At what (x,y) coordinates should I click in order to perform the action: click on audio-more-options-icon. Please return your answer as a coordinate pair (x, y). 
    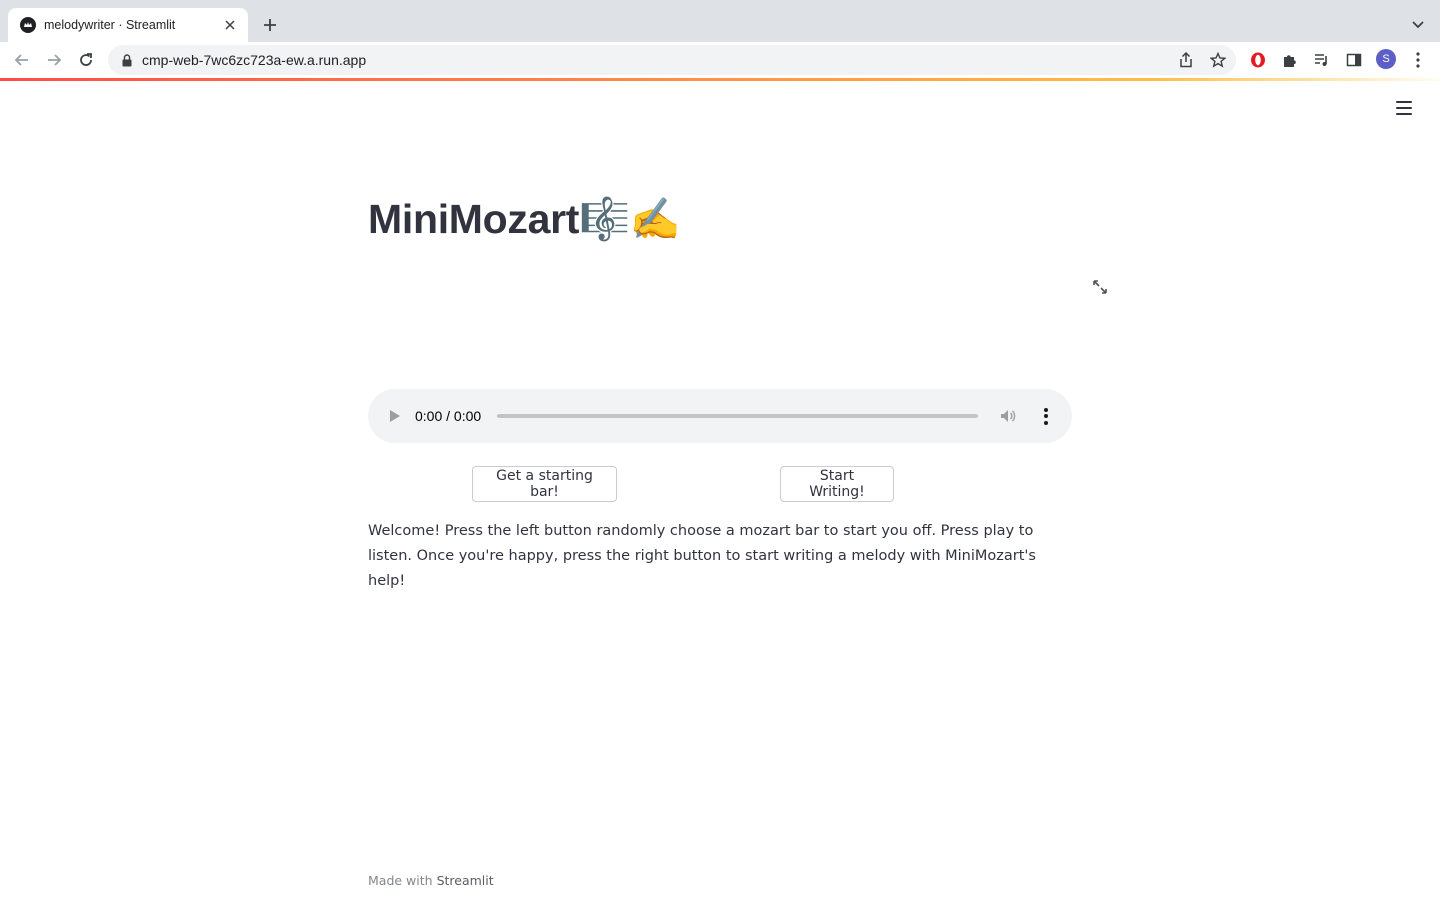
    Looking at the image, I should click on (1046, 416).